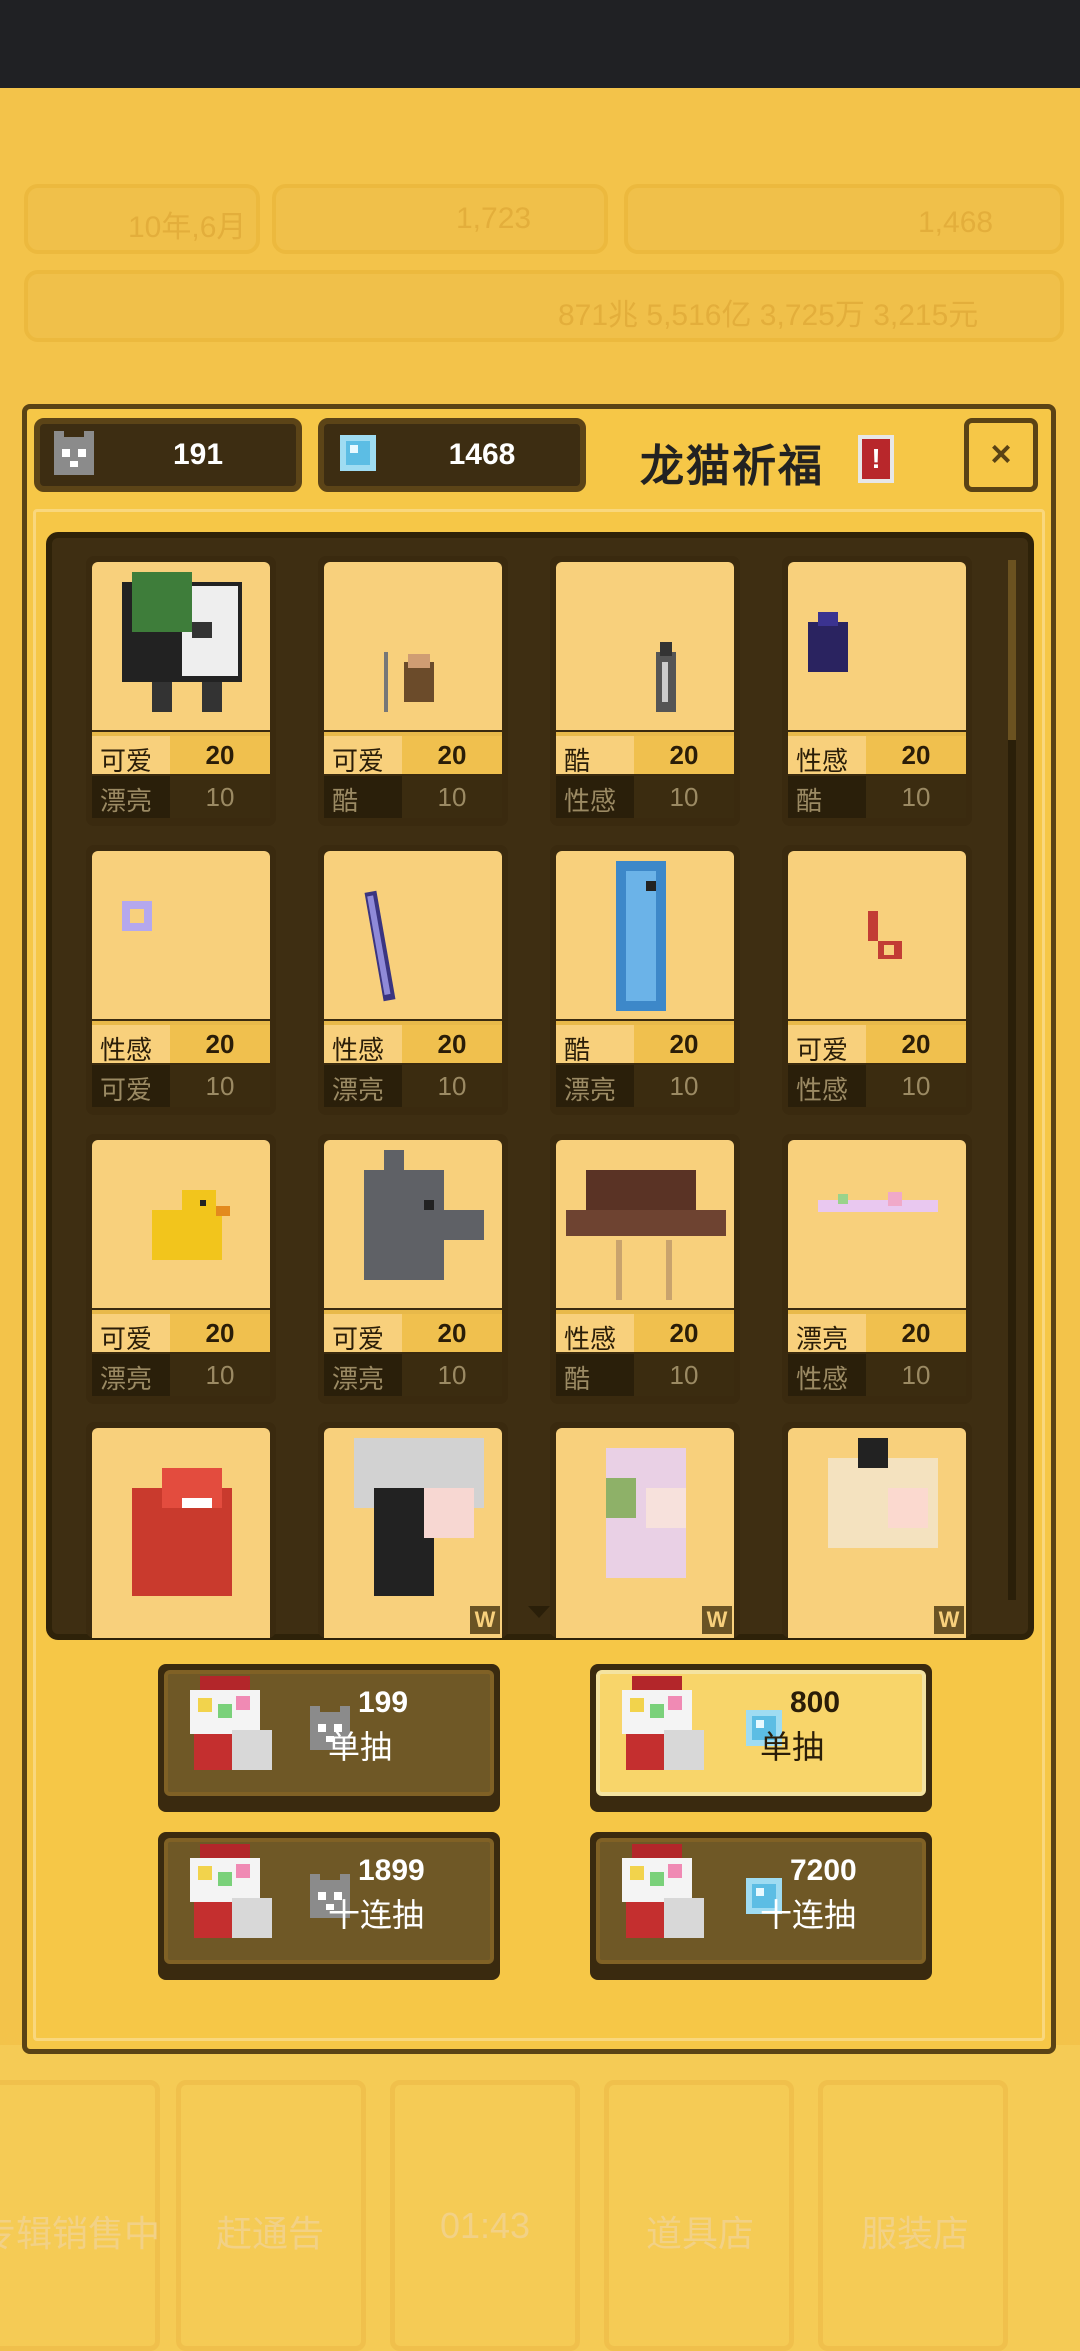 The width and height of the screenshot is (1080, 2351). I want to click on tiny-warrior-icon, so click(409, 682).